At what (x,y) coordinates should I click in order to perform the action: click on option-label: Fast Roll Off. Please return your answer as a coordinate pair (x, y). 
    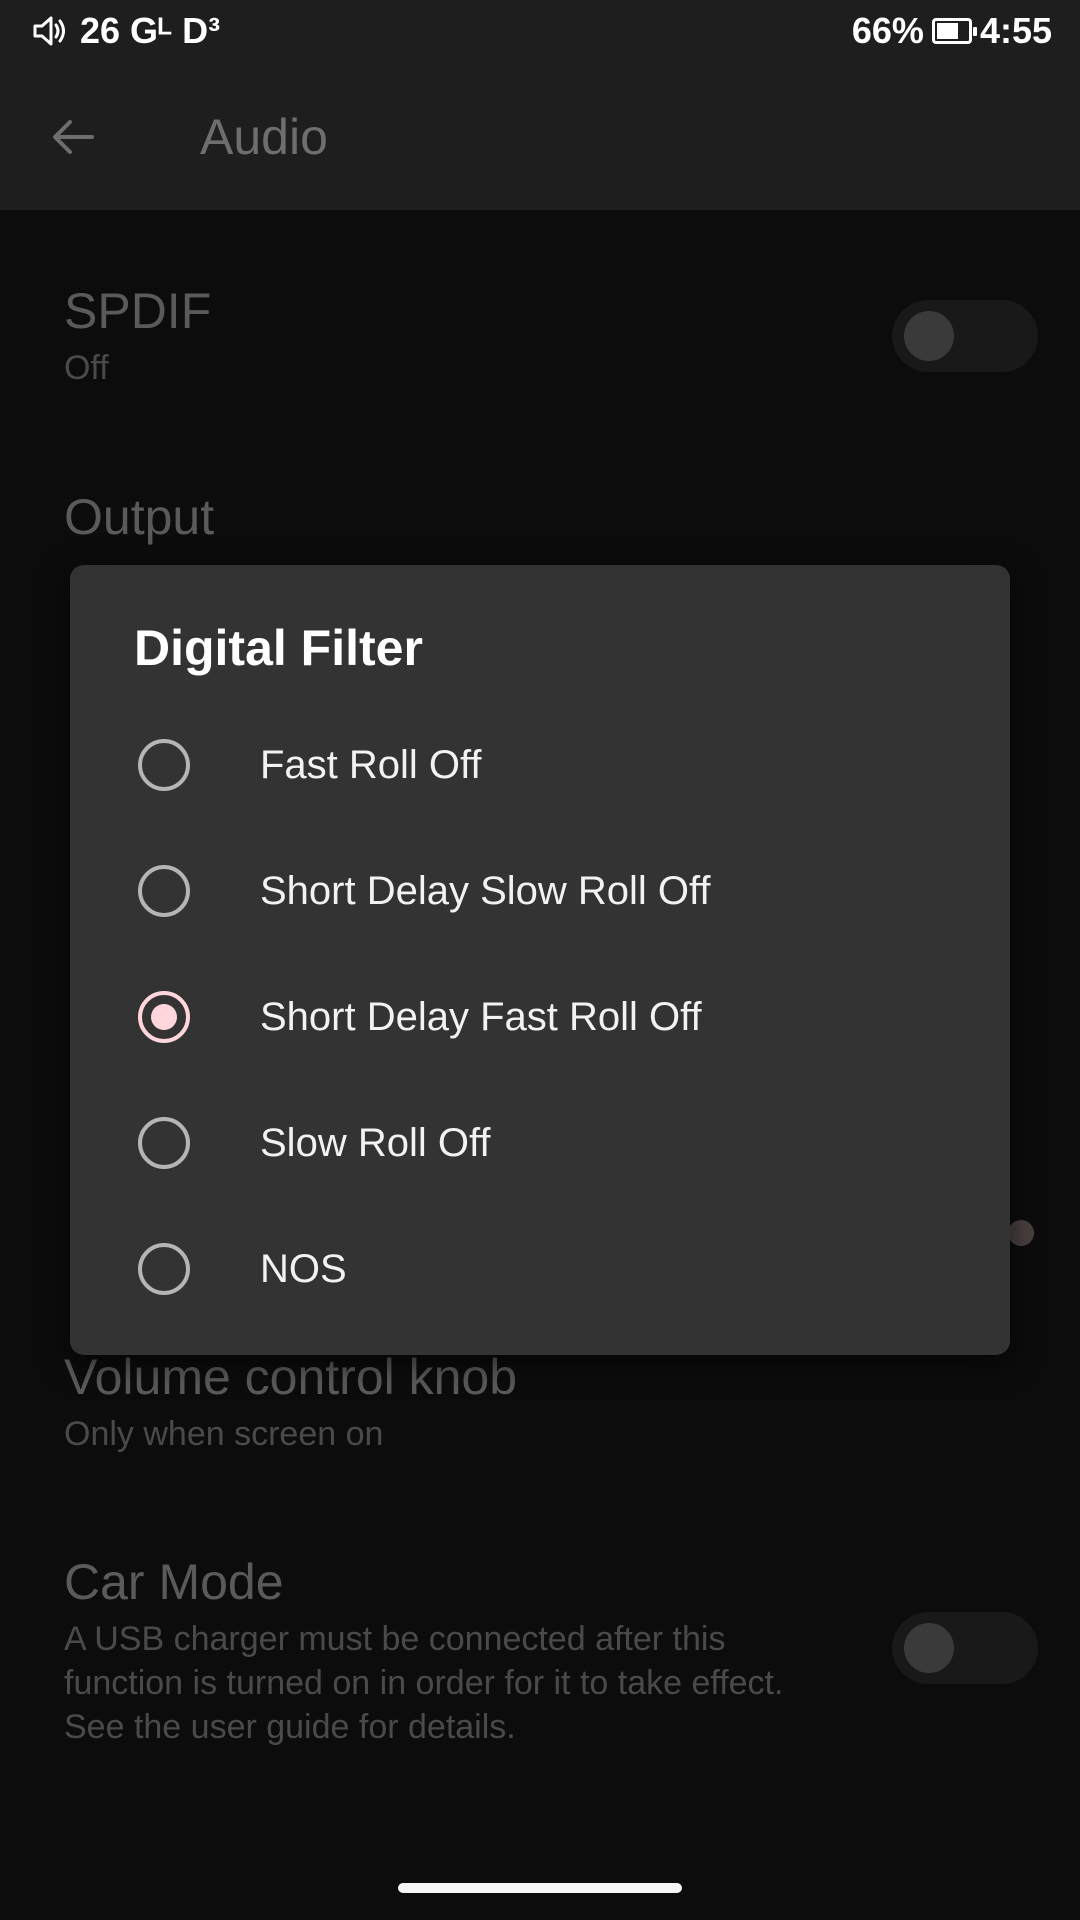
    Looking at the image, I should click on (371, 765).